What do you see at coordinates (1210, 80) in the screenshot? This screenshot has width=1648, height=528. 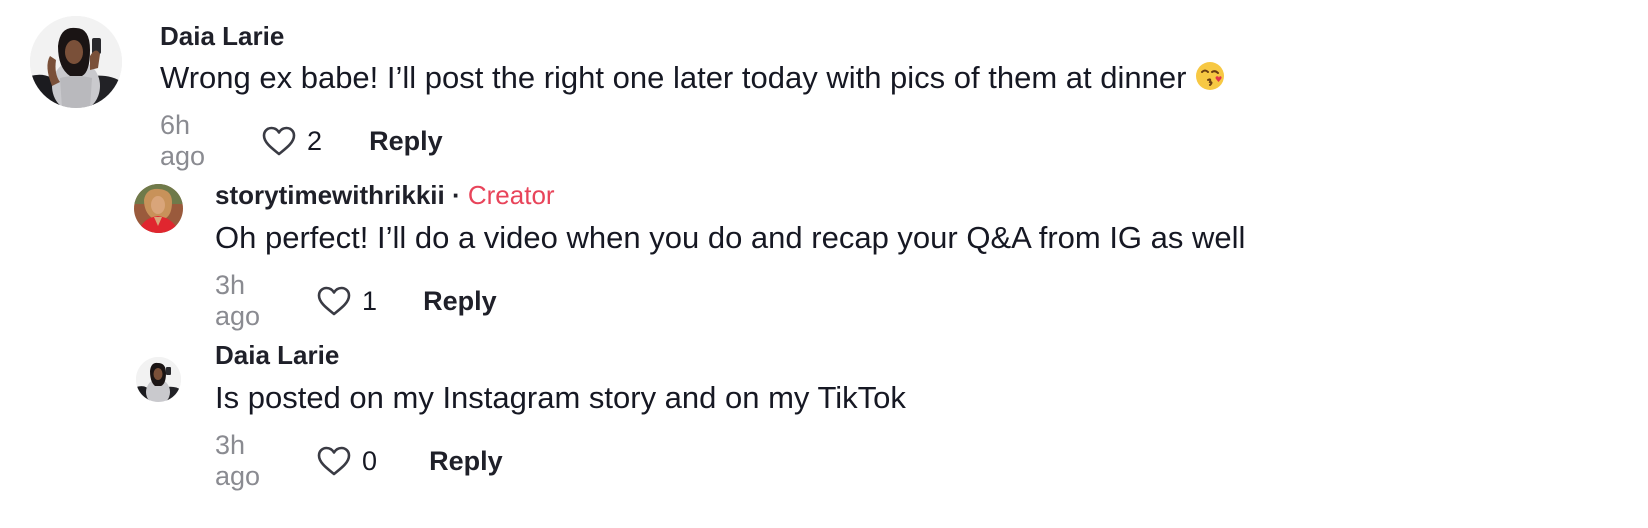 I see `kissing-face-icon` at bounding box center [1210, 80].